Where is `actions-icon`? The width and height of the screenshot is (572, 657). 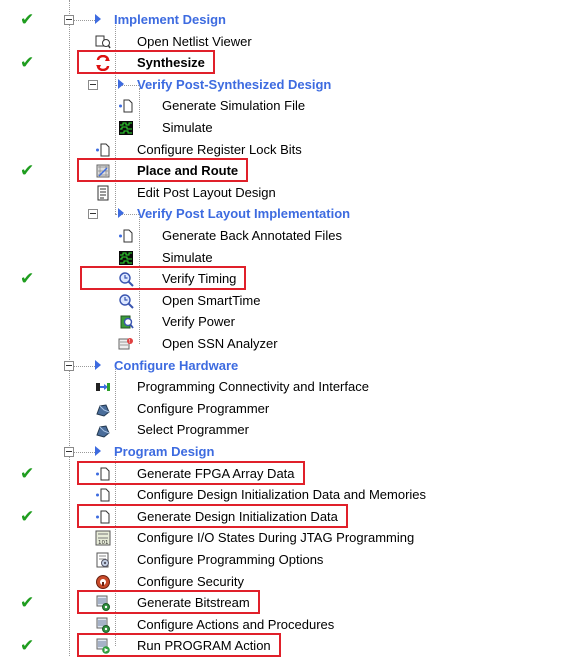
actions-icon is located at coordinates (103, 625).